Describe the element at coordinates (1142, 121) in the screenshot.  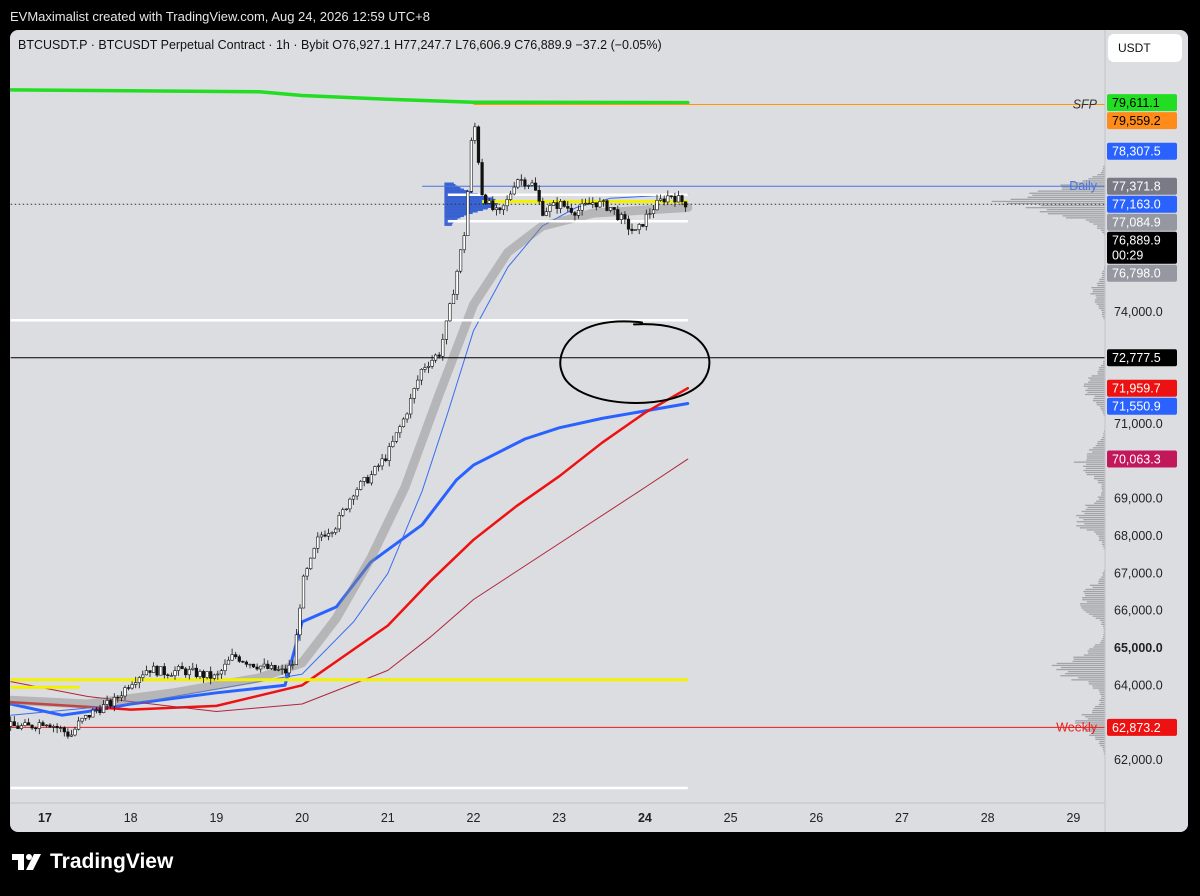
I see `price-tag: 79,559.2` at that location.